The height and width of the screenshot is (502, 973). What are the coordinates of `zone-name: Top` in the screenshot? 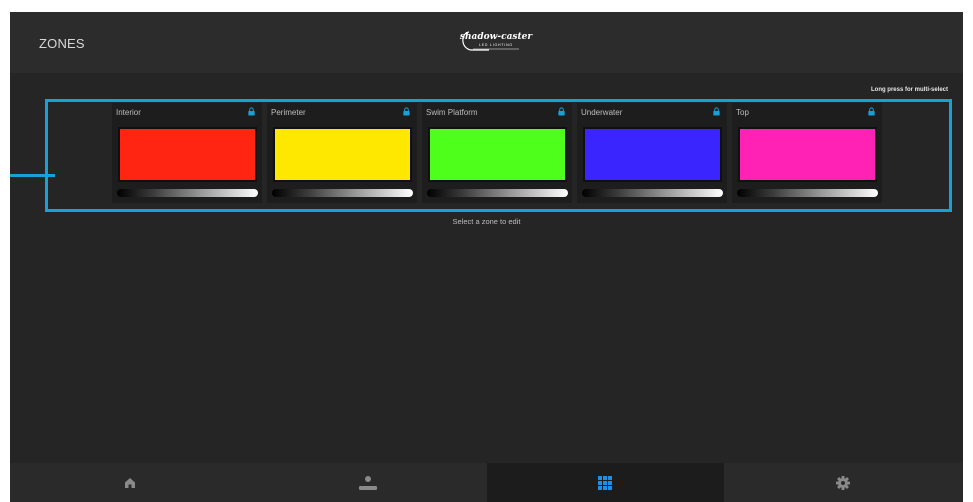 It's located at (742, 112).